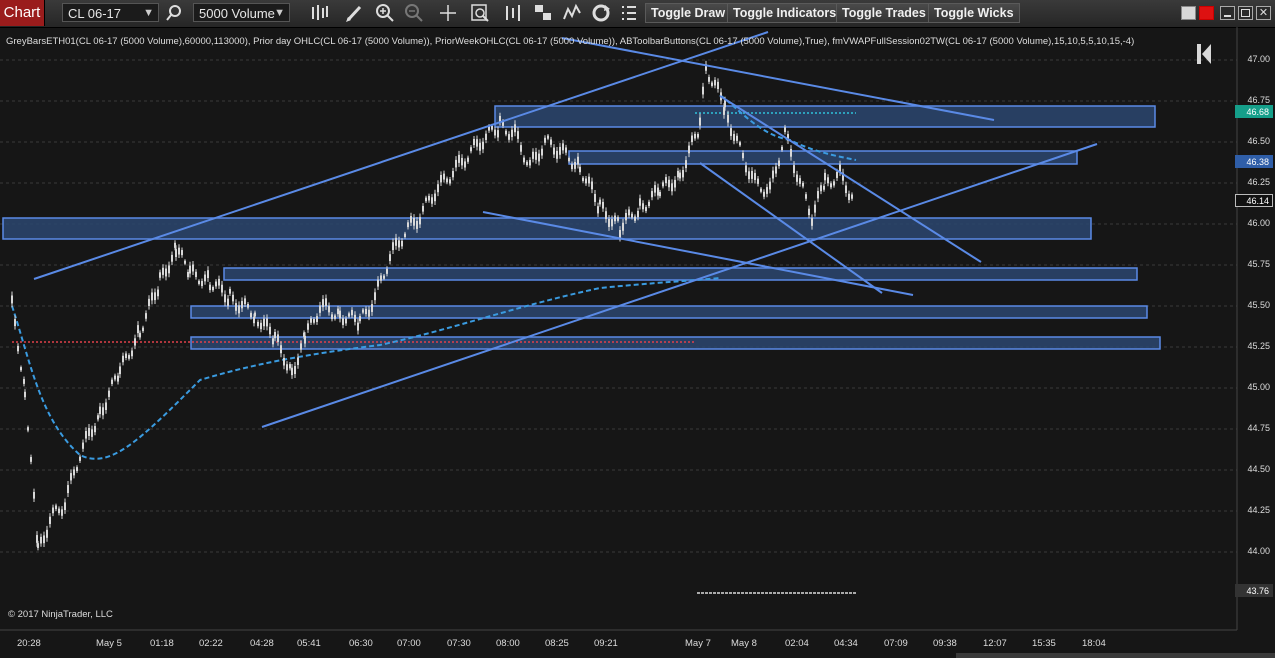 The width and height of the screenshot is (1275, 658). What do you see at coordinates (974, 13) in the screenshot?
I see `toggle-wicks-button: Toggle Wicks` at bounding box center [974, 13].